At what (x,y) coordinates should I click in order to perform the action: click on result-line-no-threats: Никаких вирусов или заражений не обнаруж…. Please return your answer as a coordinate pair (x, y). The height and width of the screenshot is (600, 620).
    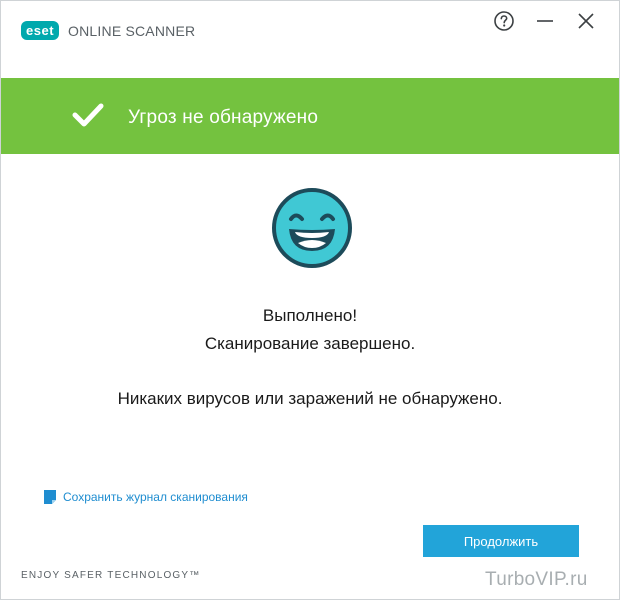
    Looking at the image, I should click on (310, 398).